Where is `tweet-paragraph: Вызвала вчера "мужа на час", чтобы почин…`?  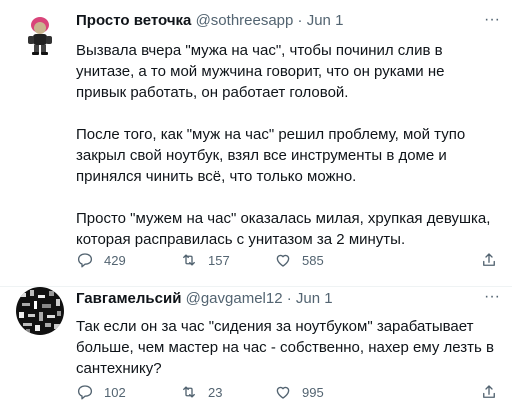
tweet-paragraph: Вызвала вчера "мужа на час", чтобы почин… is located at coordinates (260, 71).